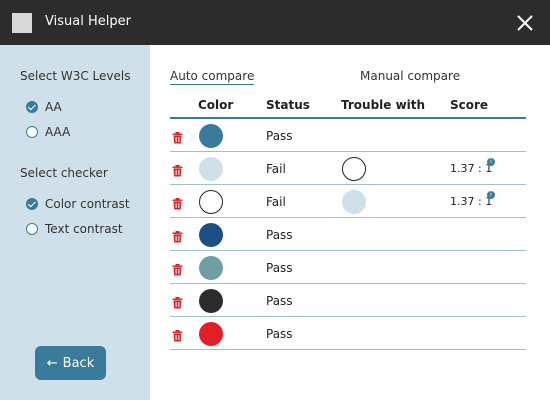 The height and width of the screenshot is (400, 550). I want to click on checker-title: Select checker, so click(64, 173).